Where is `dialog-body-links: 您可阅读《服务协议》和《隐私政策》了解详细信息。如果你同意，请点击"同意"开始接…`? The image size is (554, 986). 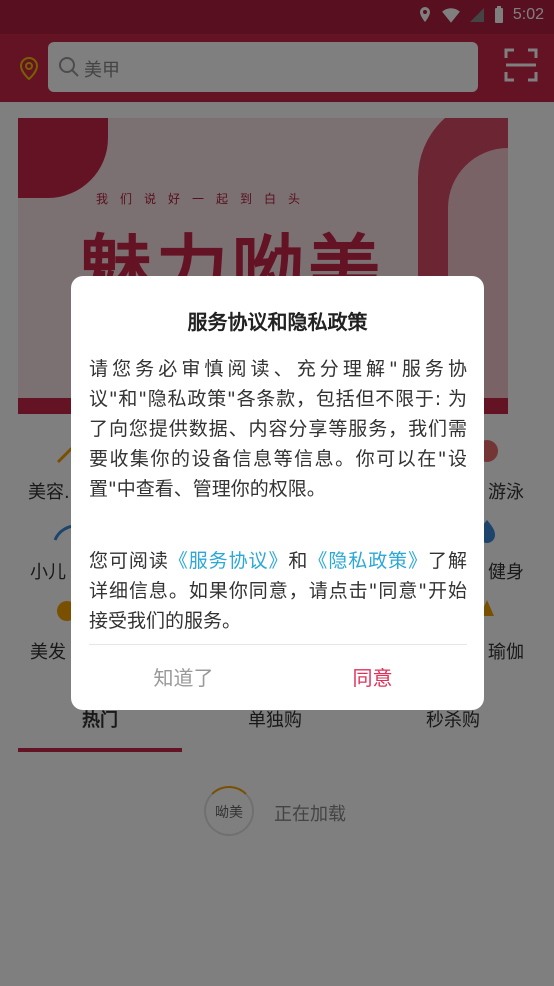 dialog-body-links: 您可阅读《服务协议》和《隐私政策》了解详细信息。如果你同意，请点击"同意"开始接… is located at coordinates (278, 591).